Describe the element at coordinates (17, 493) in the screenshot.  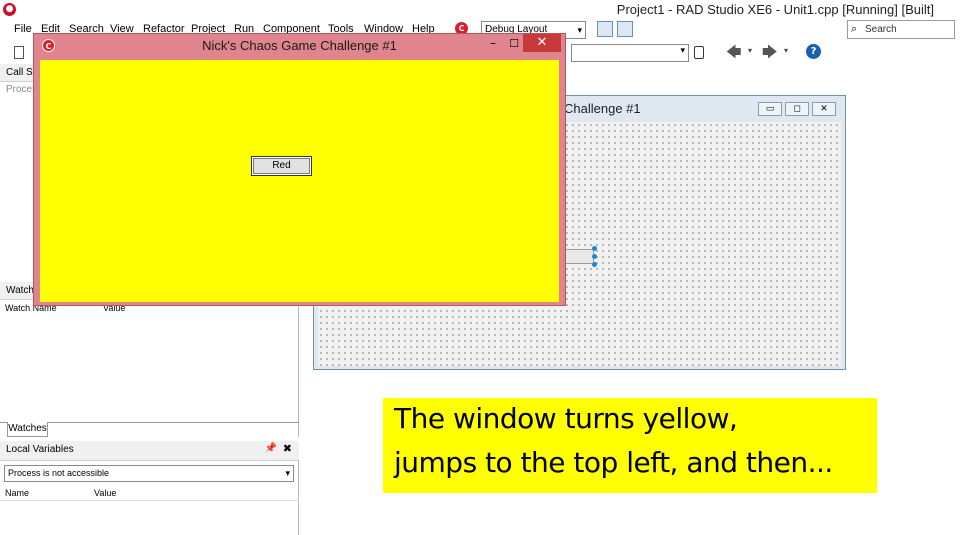
I see `locals-name-column: Name` at that location.